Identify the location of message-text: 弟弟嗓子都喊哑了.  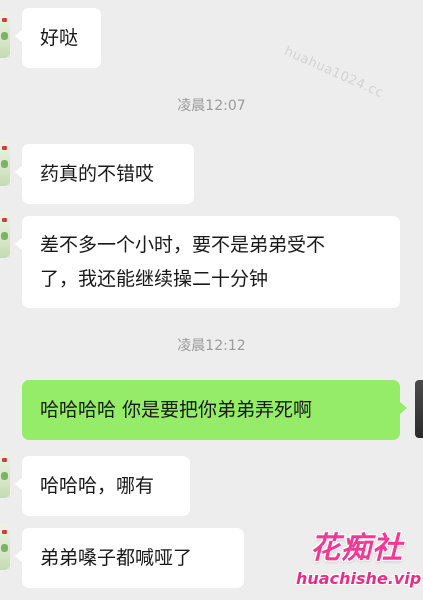
(116, 558).